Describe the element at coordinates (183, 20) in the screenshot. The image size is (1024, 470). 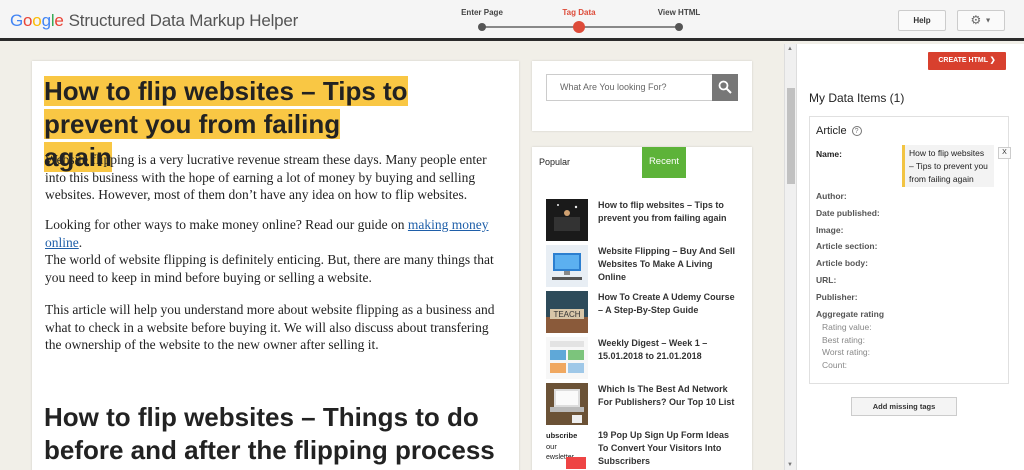
I see `app-name: Structured Data Markup Helper` at that location.